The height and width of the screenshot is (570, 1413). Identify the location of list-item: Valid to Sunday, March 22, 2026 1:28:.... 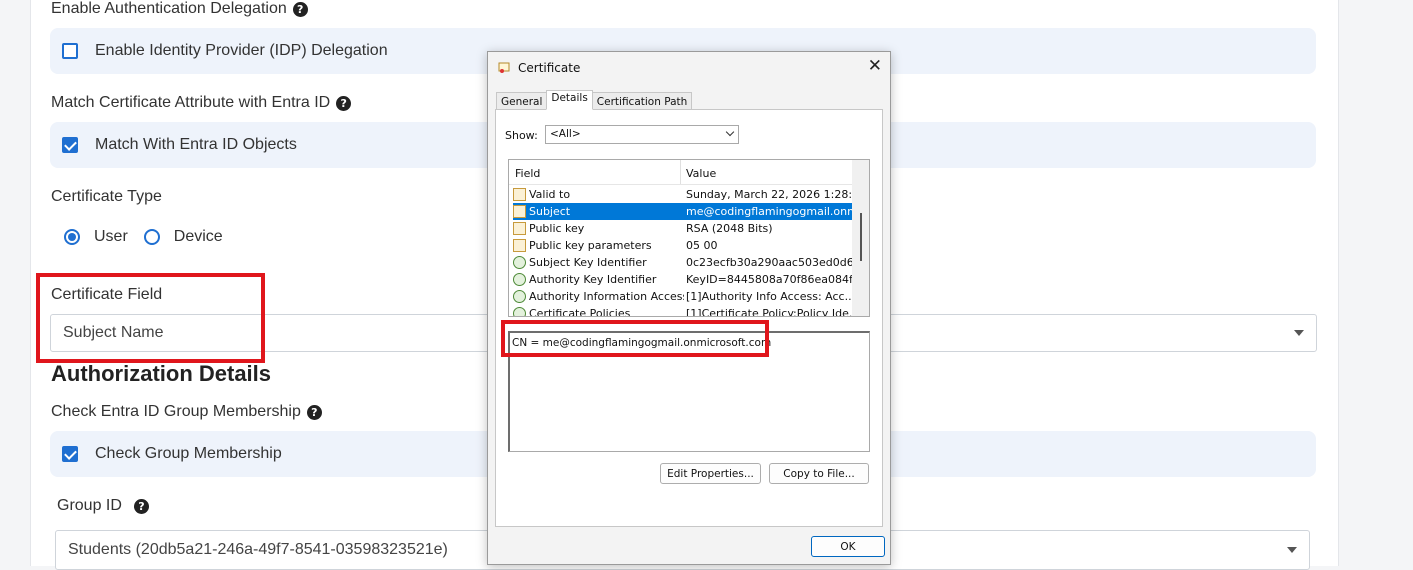
(688, 194).